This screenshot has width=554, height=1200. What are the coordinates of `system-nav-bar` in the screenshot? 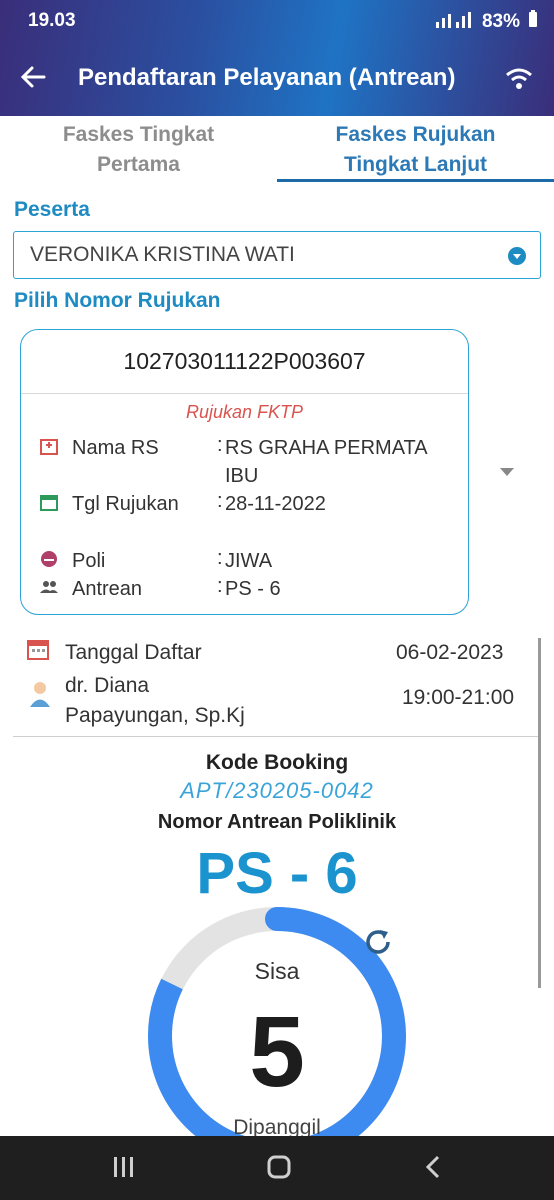 It's located at (277, 1168).